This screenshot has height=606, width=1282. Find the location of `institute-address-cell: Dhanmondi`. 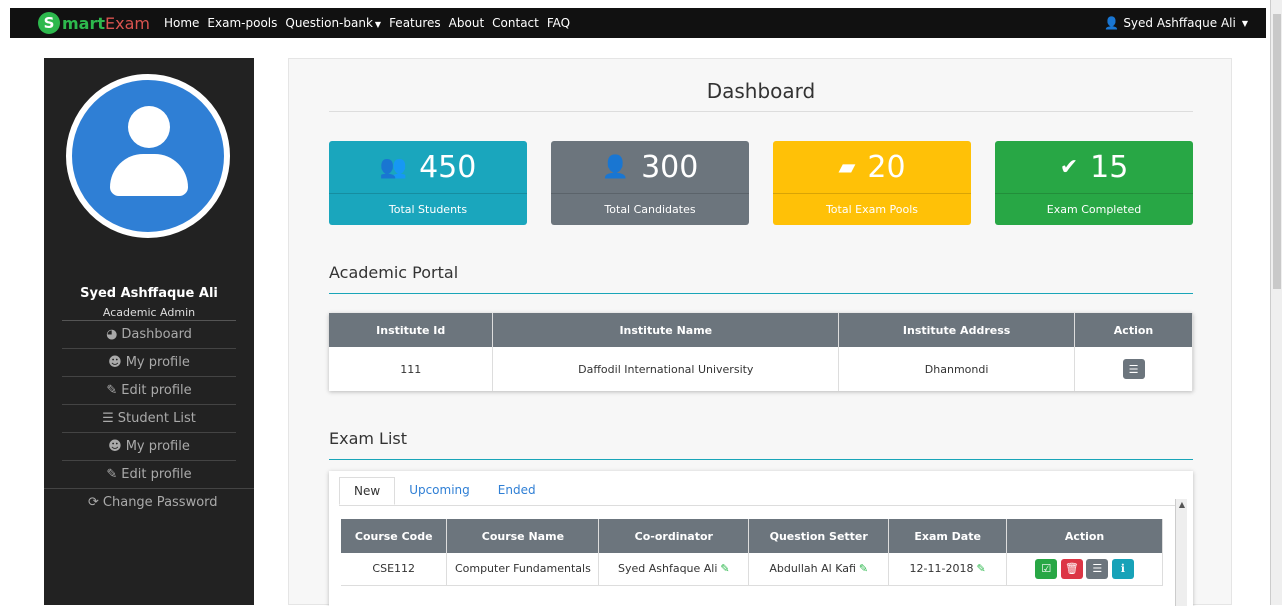

institute-address-cell: Dhanmondi is located at coordinates (957, 369).